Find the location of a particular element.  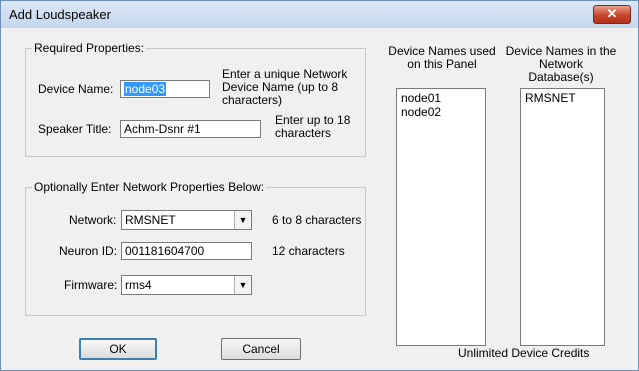

network-combo: RMSNET ▼ is located at coordinates (186, 220).